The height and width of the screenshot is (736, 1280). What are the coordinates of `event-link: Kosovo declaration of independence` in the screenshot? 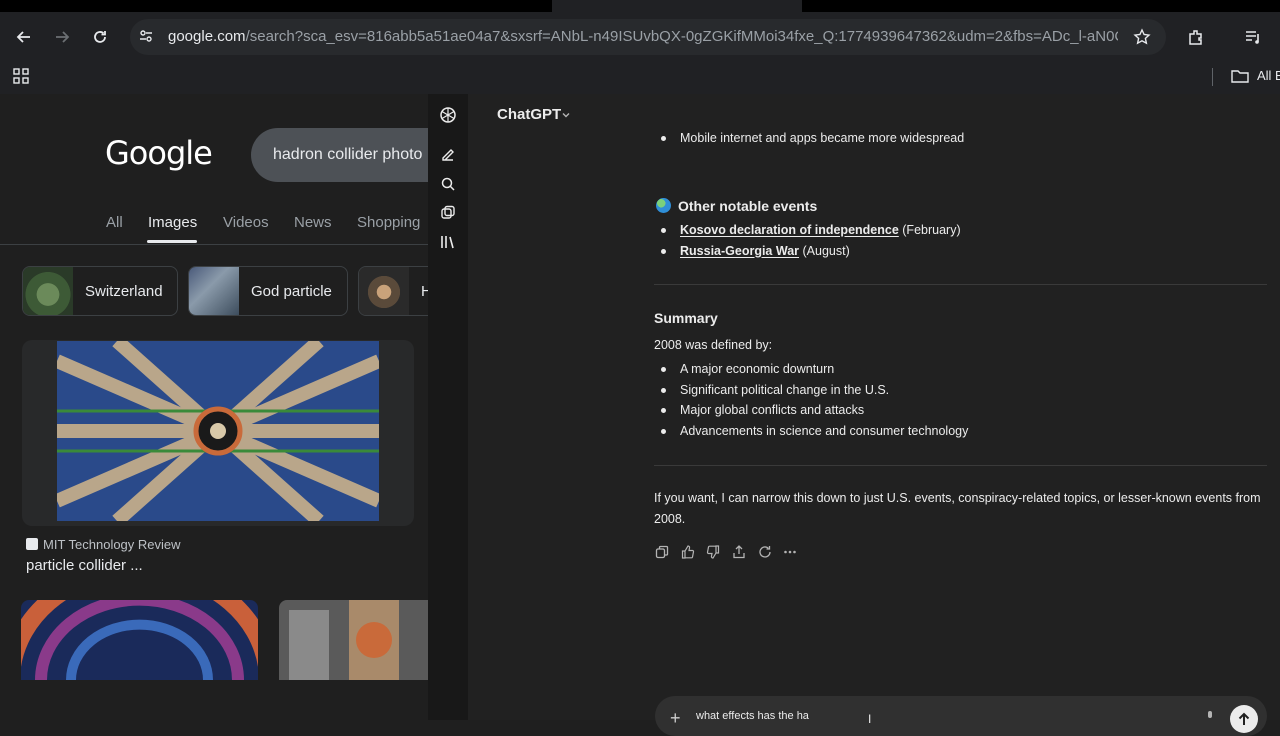 It's located at (789, 230).